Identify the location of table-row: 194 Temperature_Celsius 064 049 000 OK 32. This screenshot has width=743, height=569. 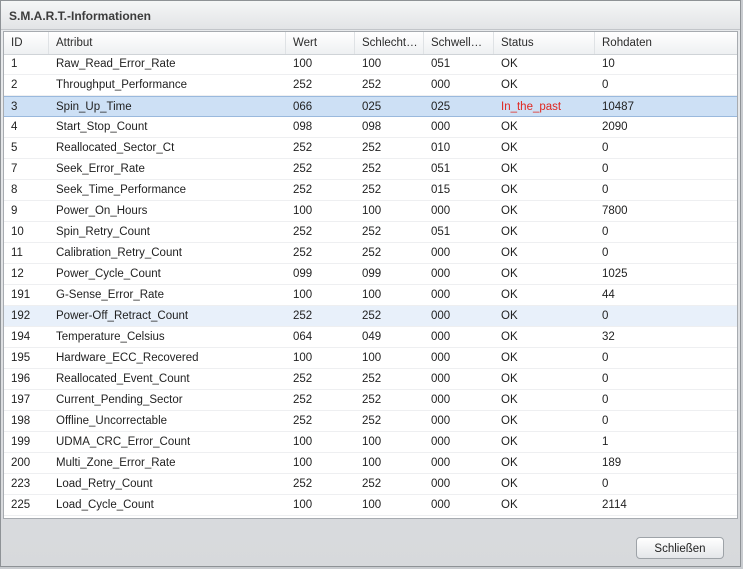
(370, 337).